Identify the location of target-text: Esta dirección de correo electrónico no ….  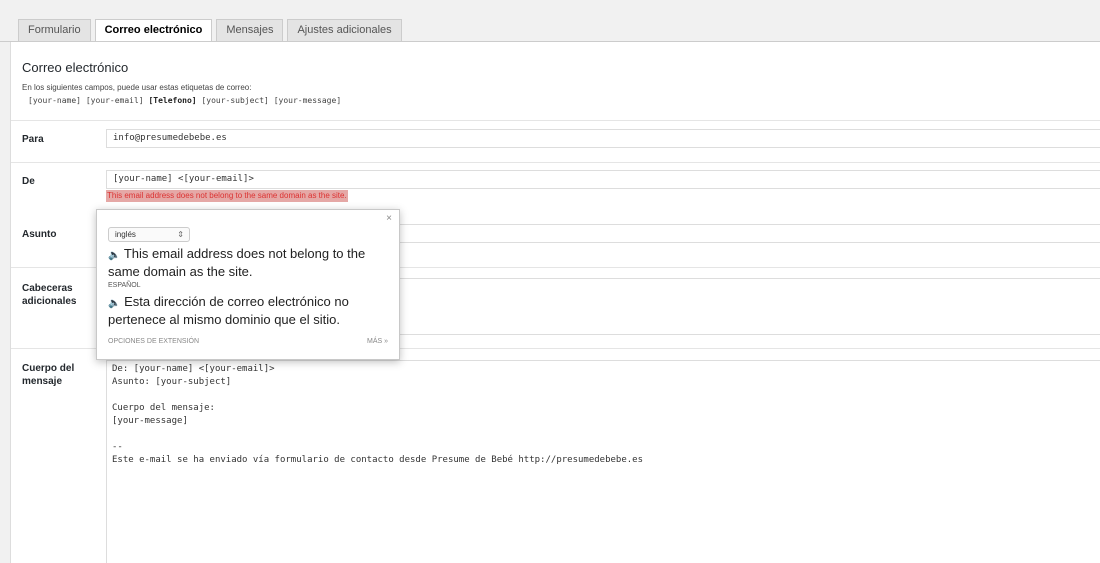
(228, 310).